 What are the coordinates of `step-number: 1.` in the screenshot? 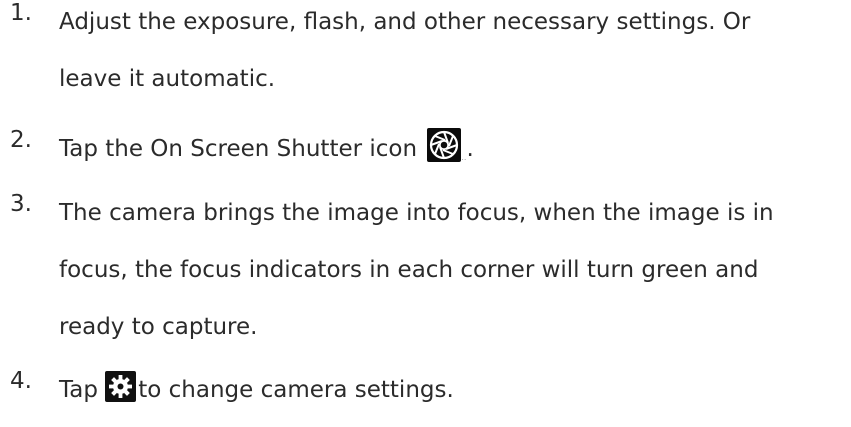 It's located at (21, 13).